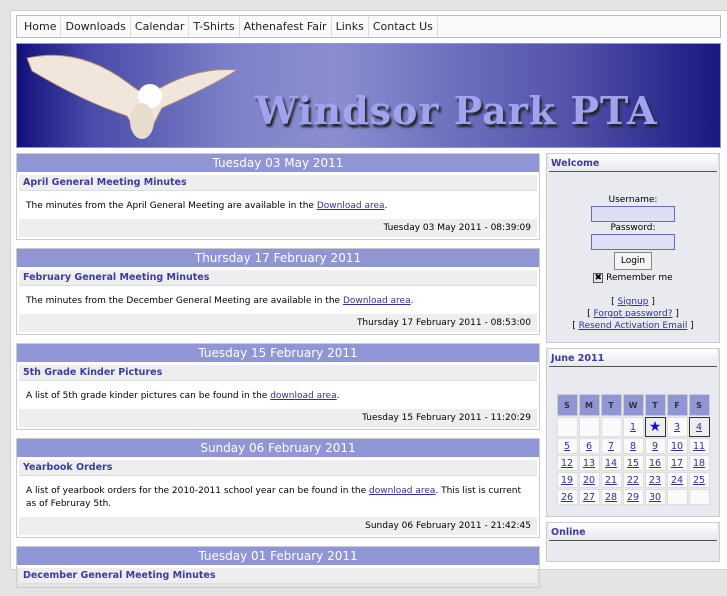  I want to click on day-link: 16, so click(655, 463).